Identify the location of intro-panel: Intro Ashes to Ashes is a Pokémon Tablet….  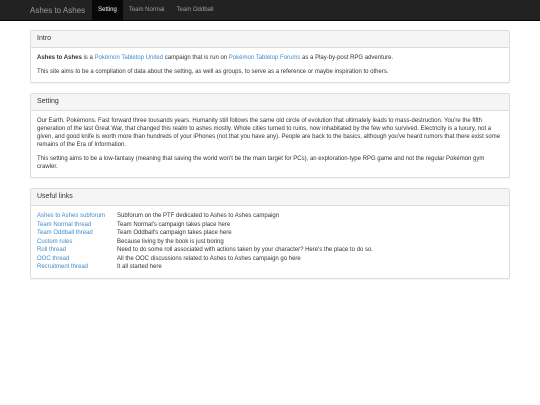
(270, 56).